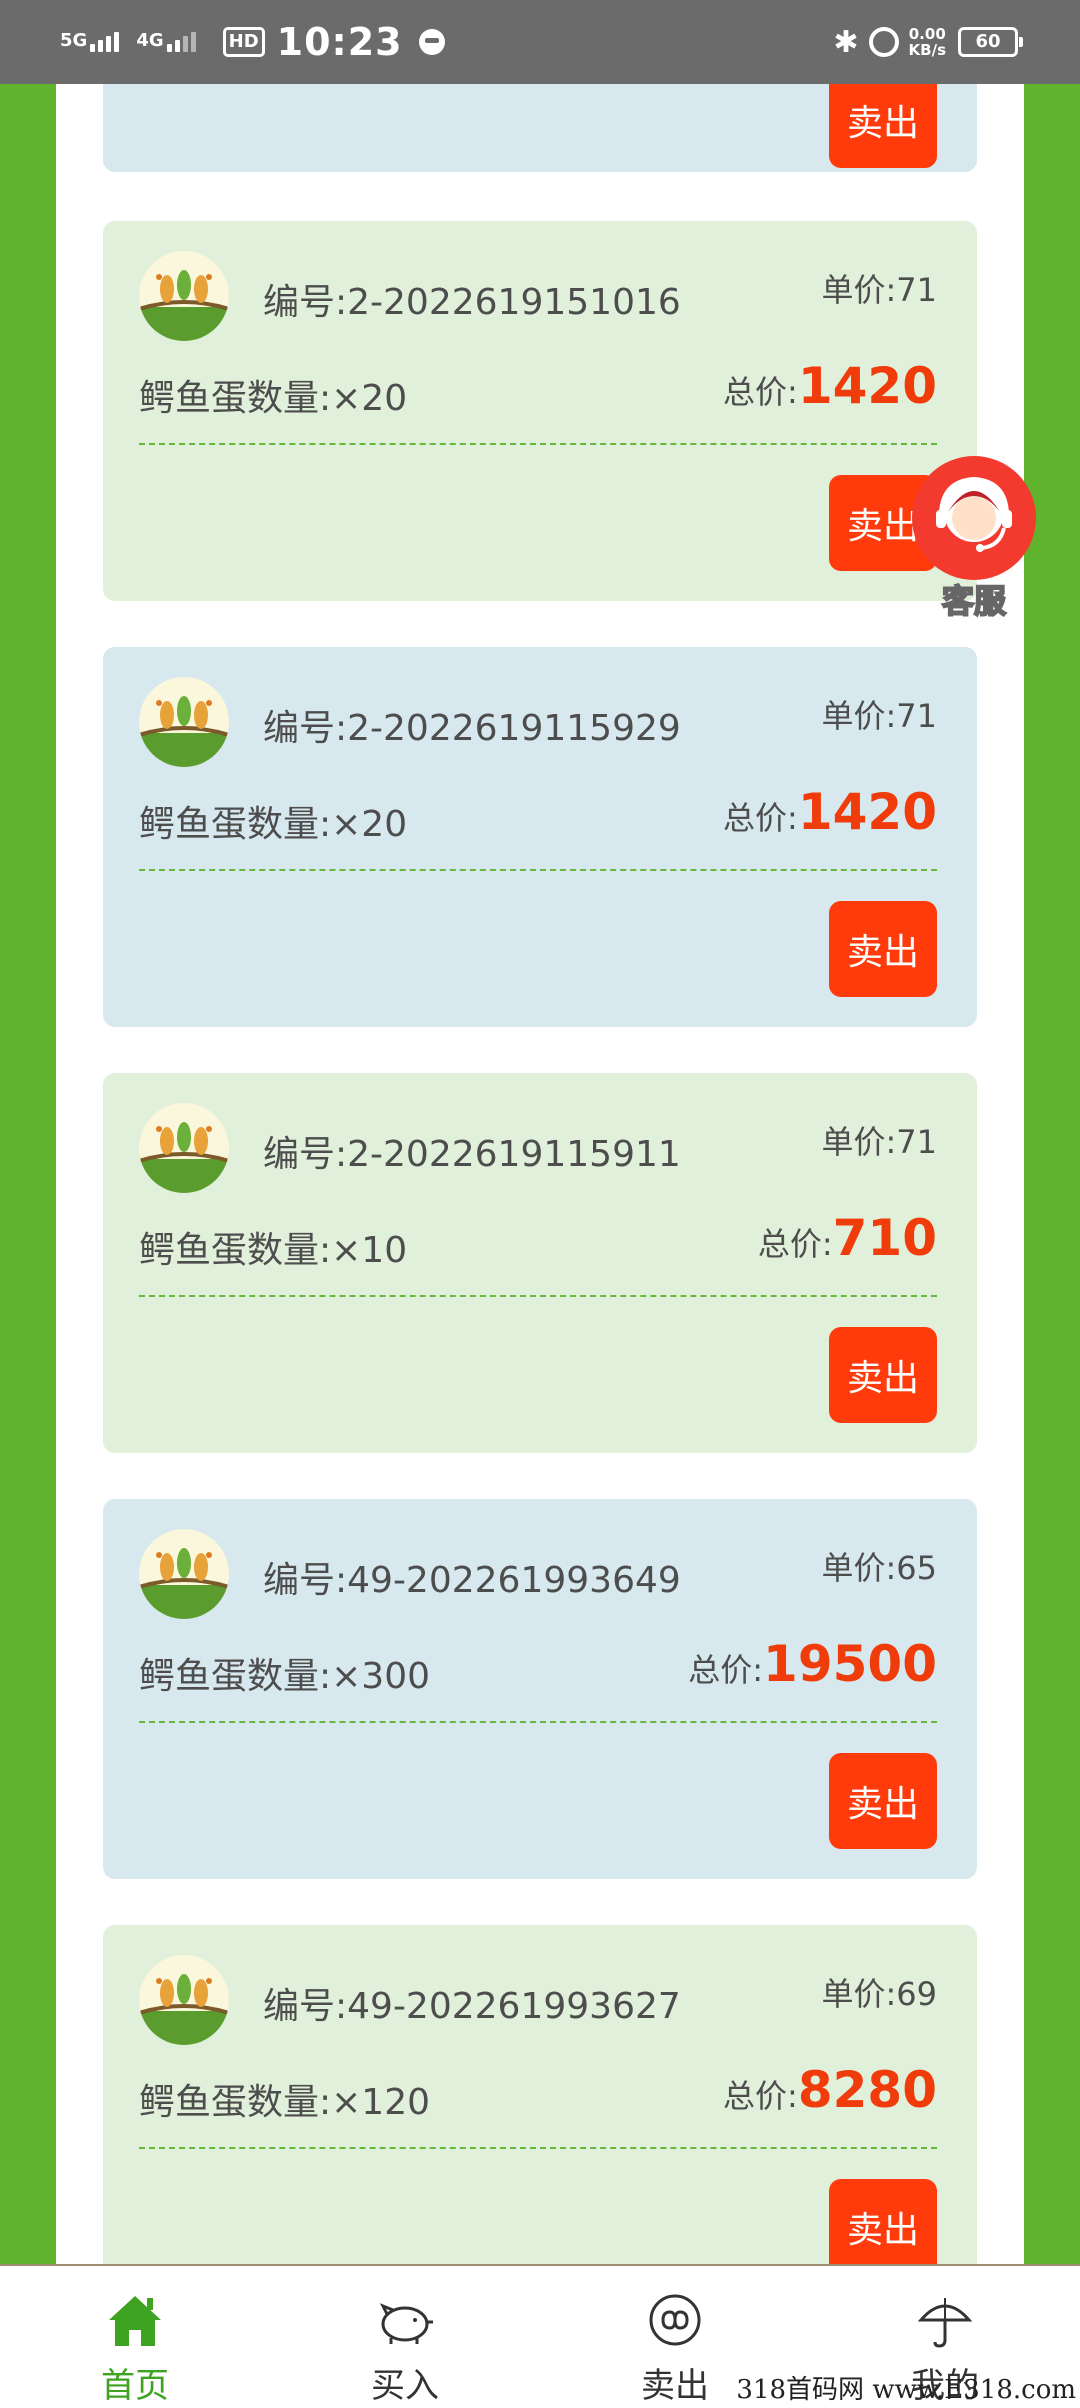 Image resolution: width=1080 pixels, height=2408 pixels. What do you see at coordinates (879, 1994) in the screenshot?
I see `unit-price: 单价:69` at bounding box center [879, 1994].